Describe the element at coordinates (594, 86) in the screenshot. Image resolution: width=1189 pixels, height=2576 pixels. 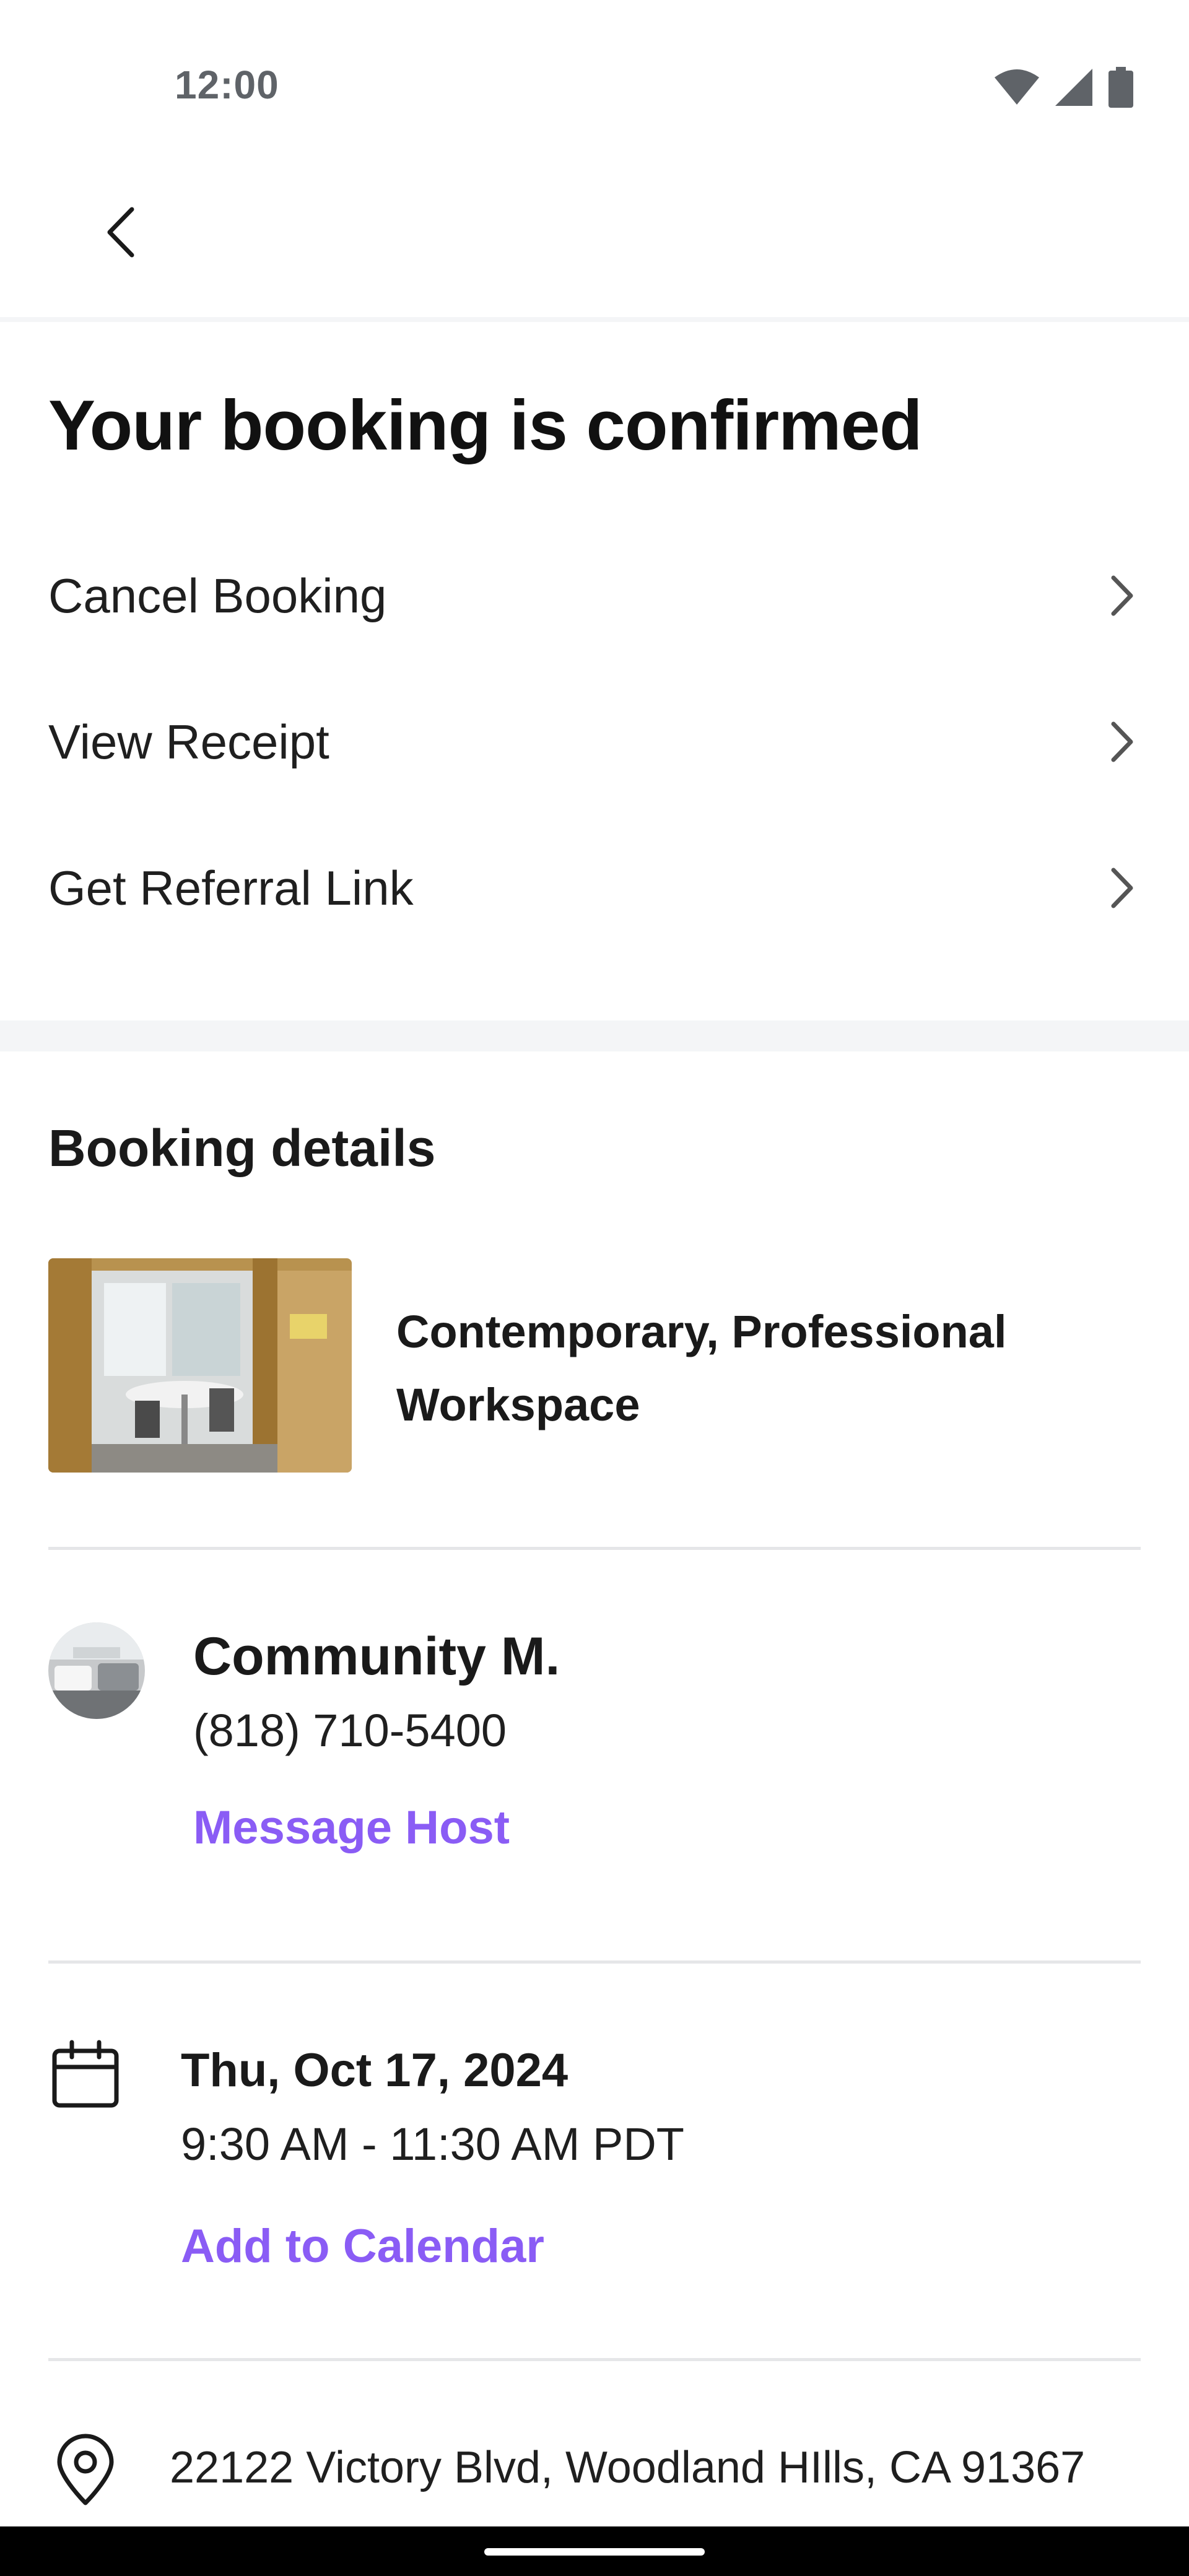
I see `status-bar: 12:00` at that location.